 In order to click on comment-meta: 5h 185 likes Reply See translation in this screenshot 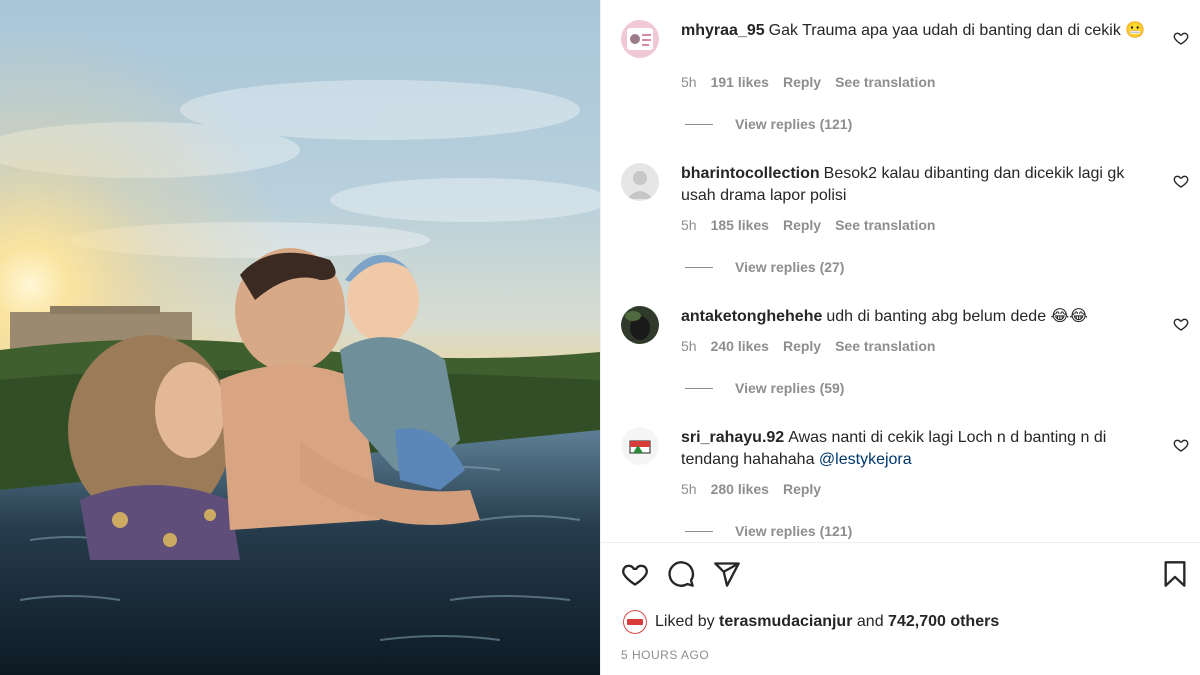, I will do `click(808, 225)`.